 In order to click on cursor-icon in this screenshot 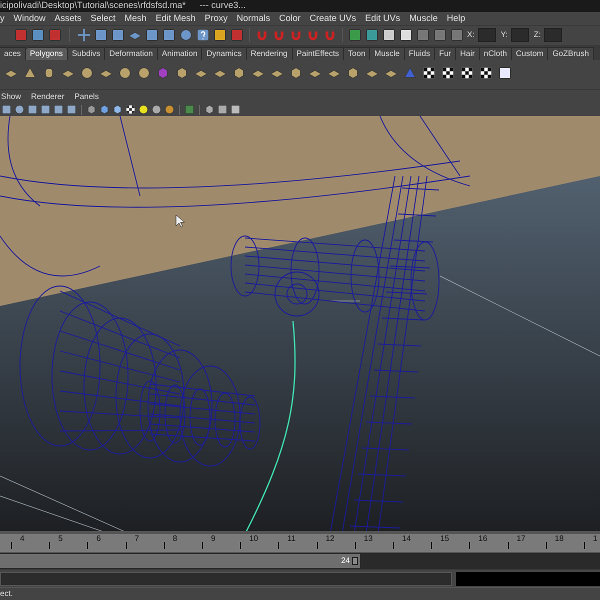, I will do `click(180, 221)`.